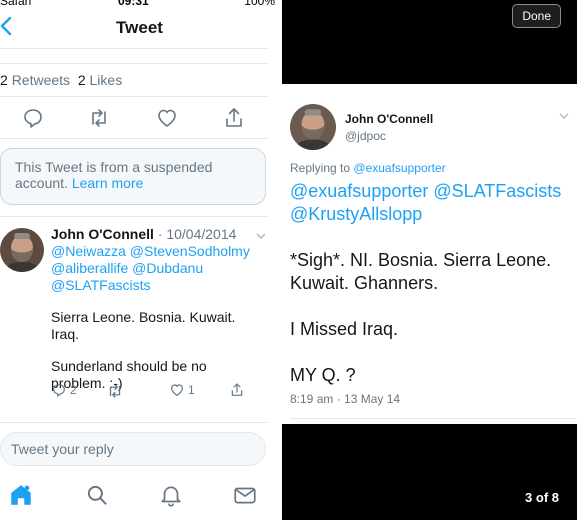 The width and height of the screenshot is (577, 520). I want to click on replying-prefix: Replying to, so click(320, 168).